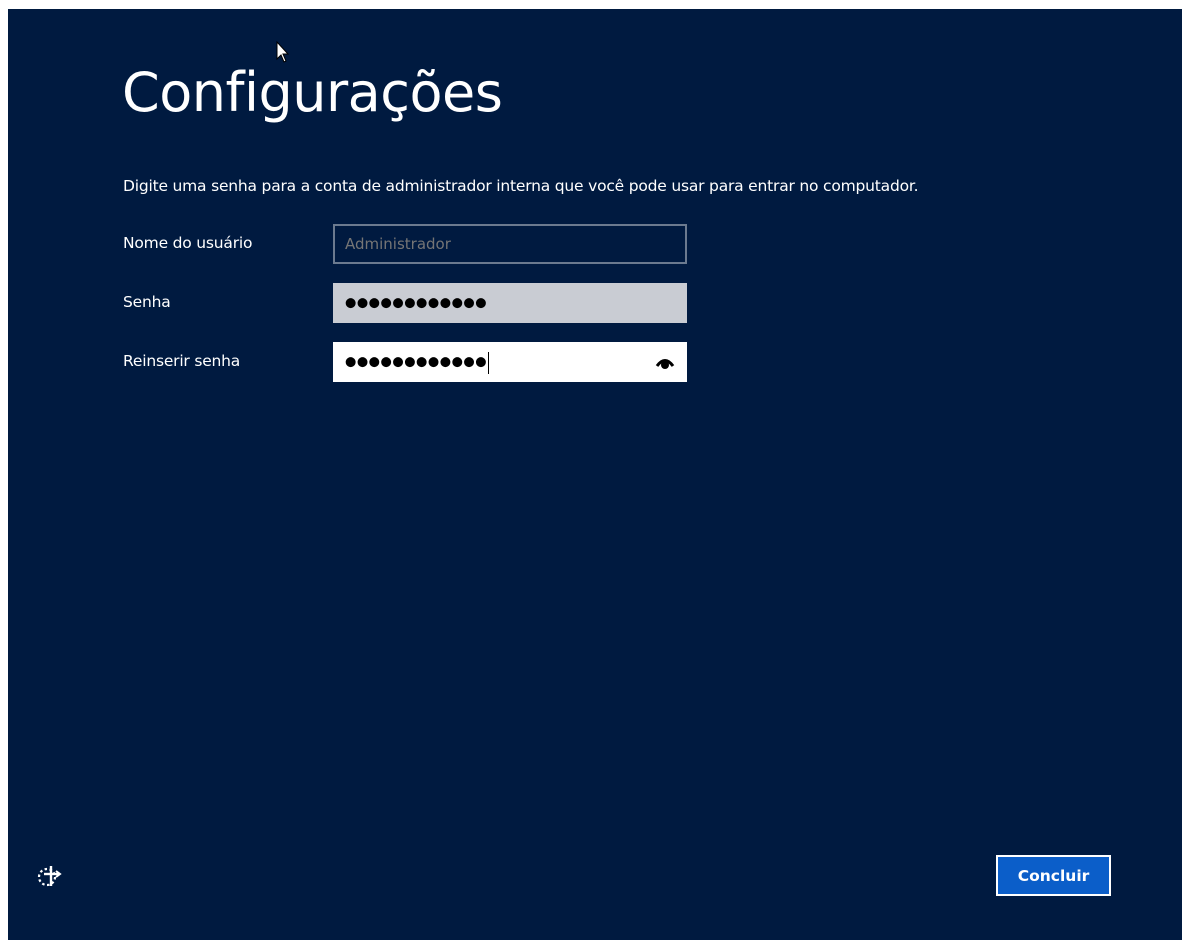 Image resolution: width=1186 pixels, height=940 pixels. Describe the element at coordinates (1053, 875) in the screenshot. I see `finish-button: Concluir` at that location.